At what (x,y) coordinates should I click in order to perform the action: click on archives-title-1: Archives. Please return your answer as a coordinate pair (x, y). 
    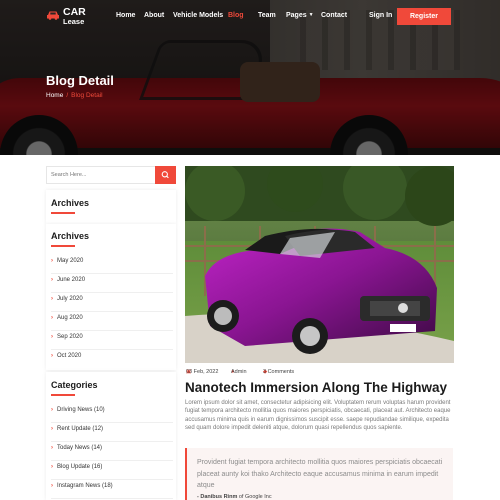
    Looking at the image, I should click on (70, 206).